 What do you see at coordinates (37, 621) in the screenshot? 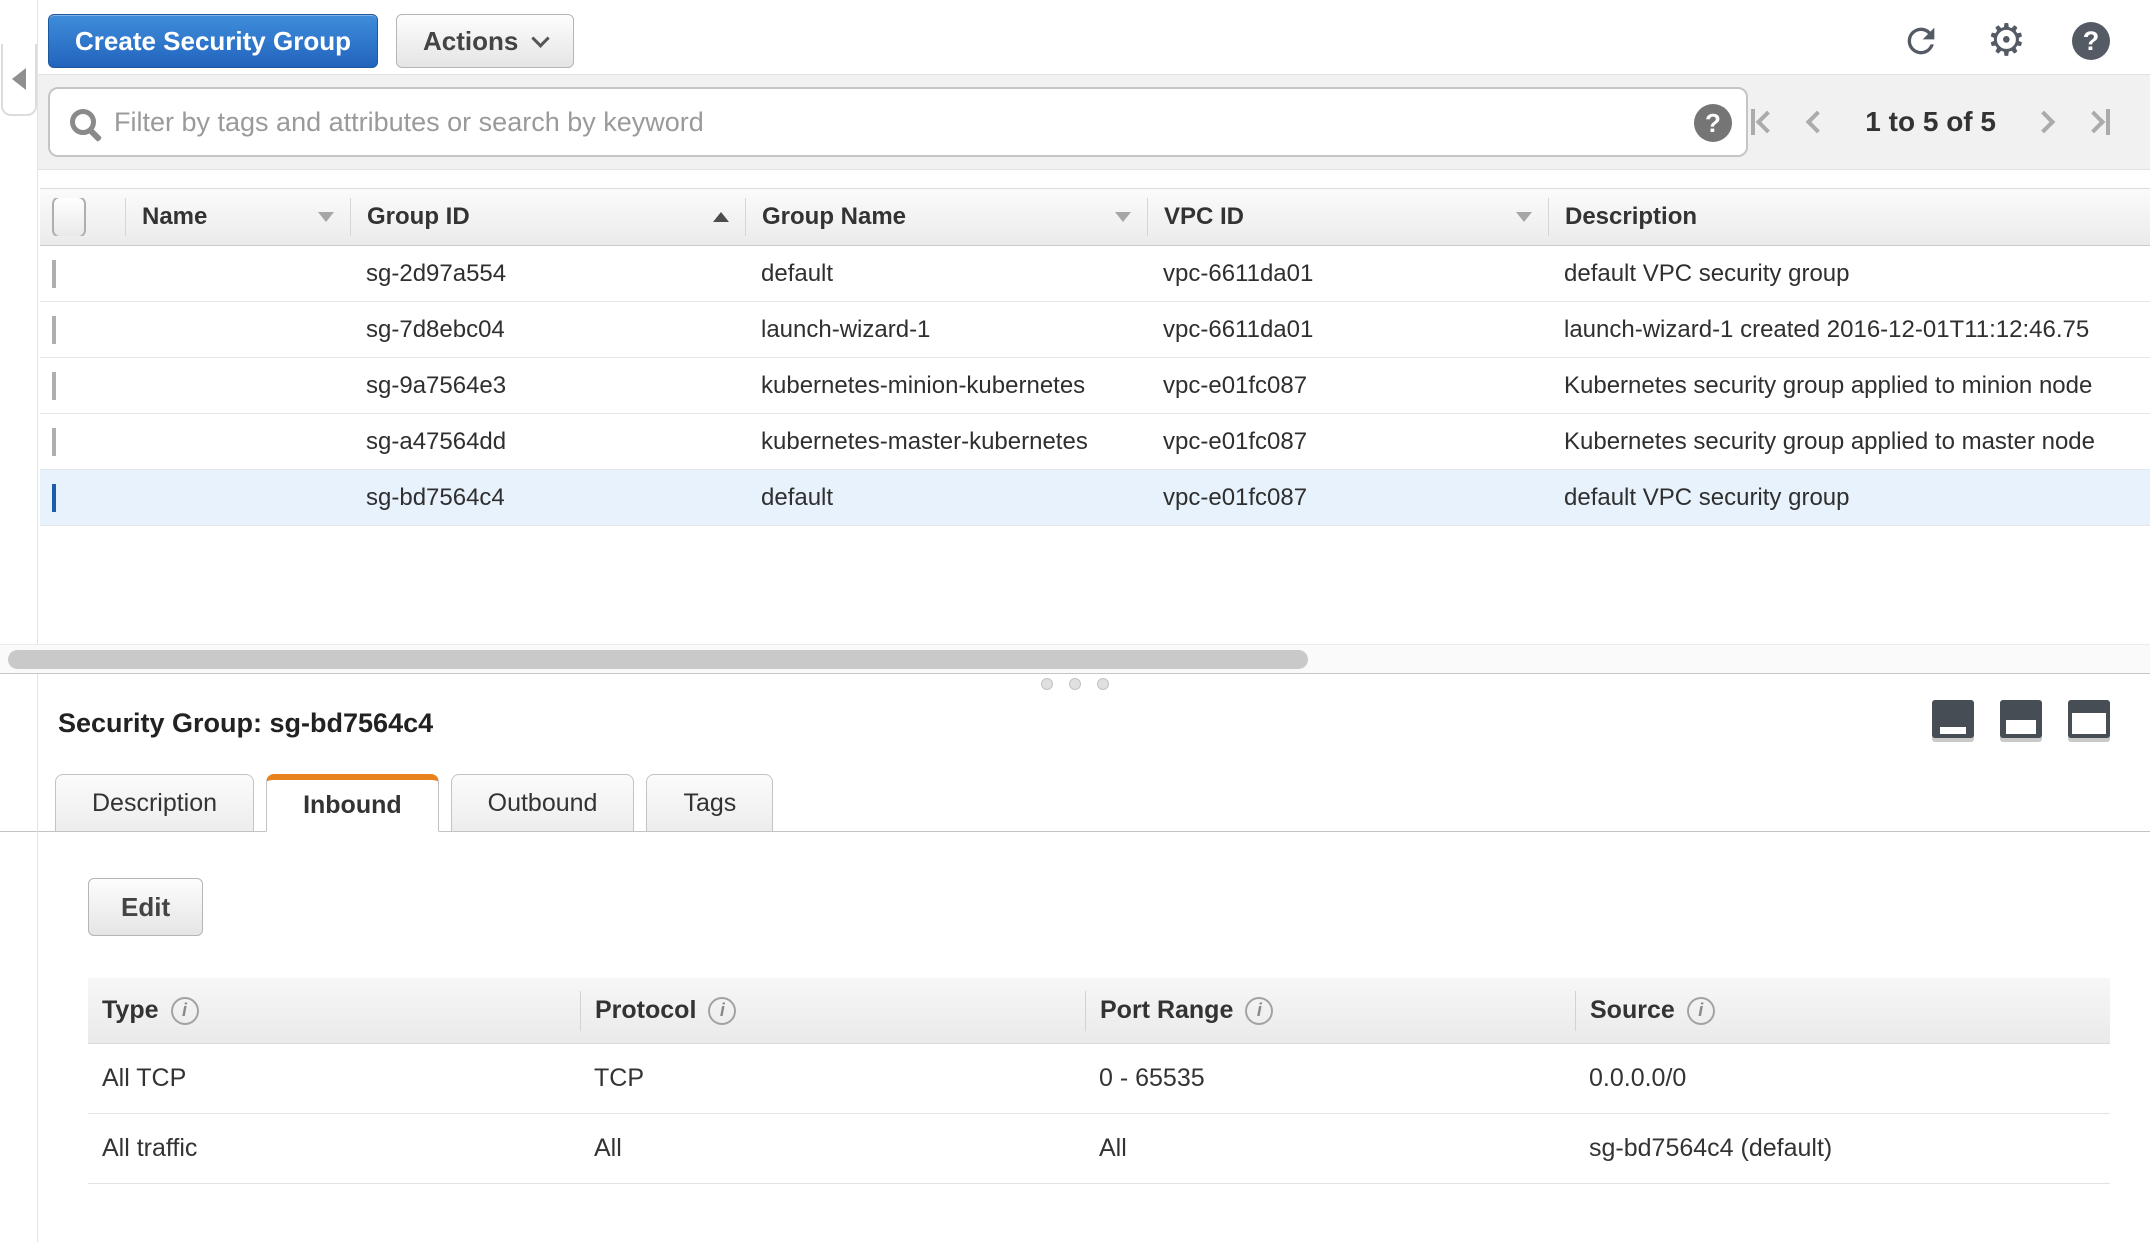
I see `sidebar-edge-divider` at bounding box center [37, 621].